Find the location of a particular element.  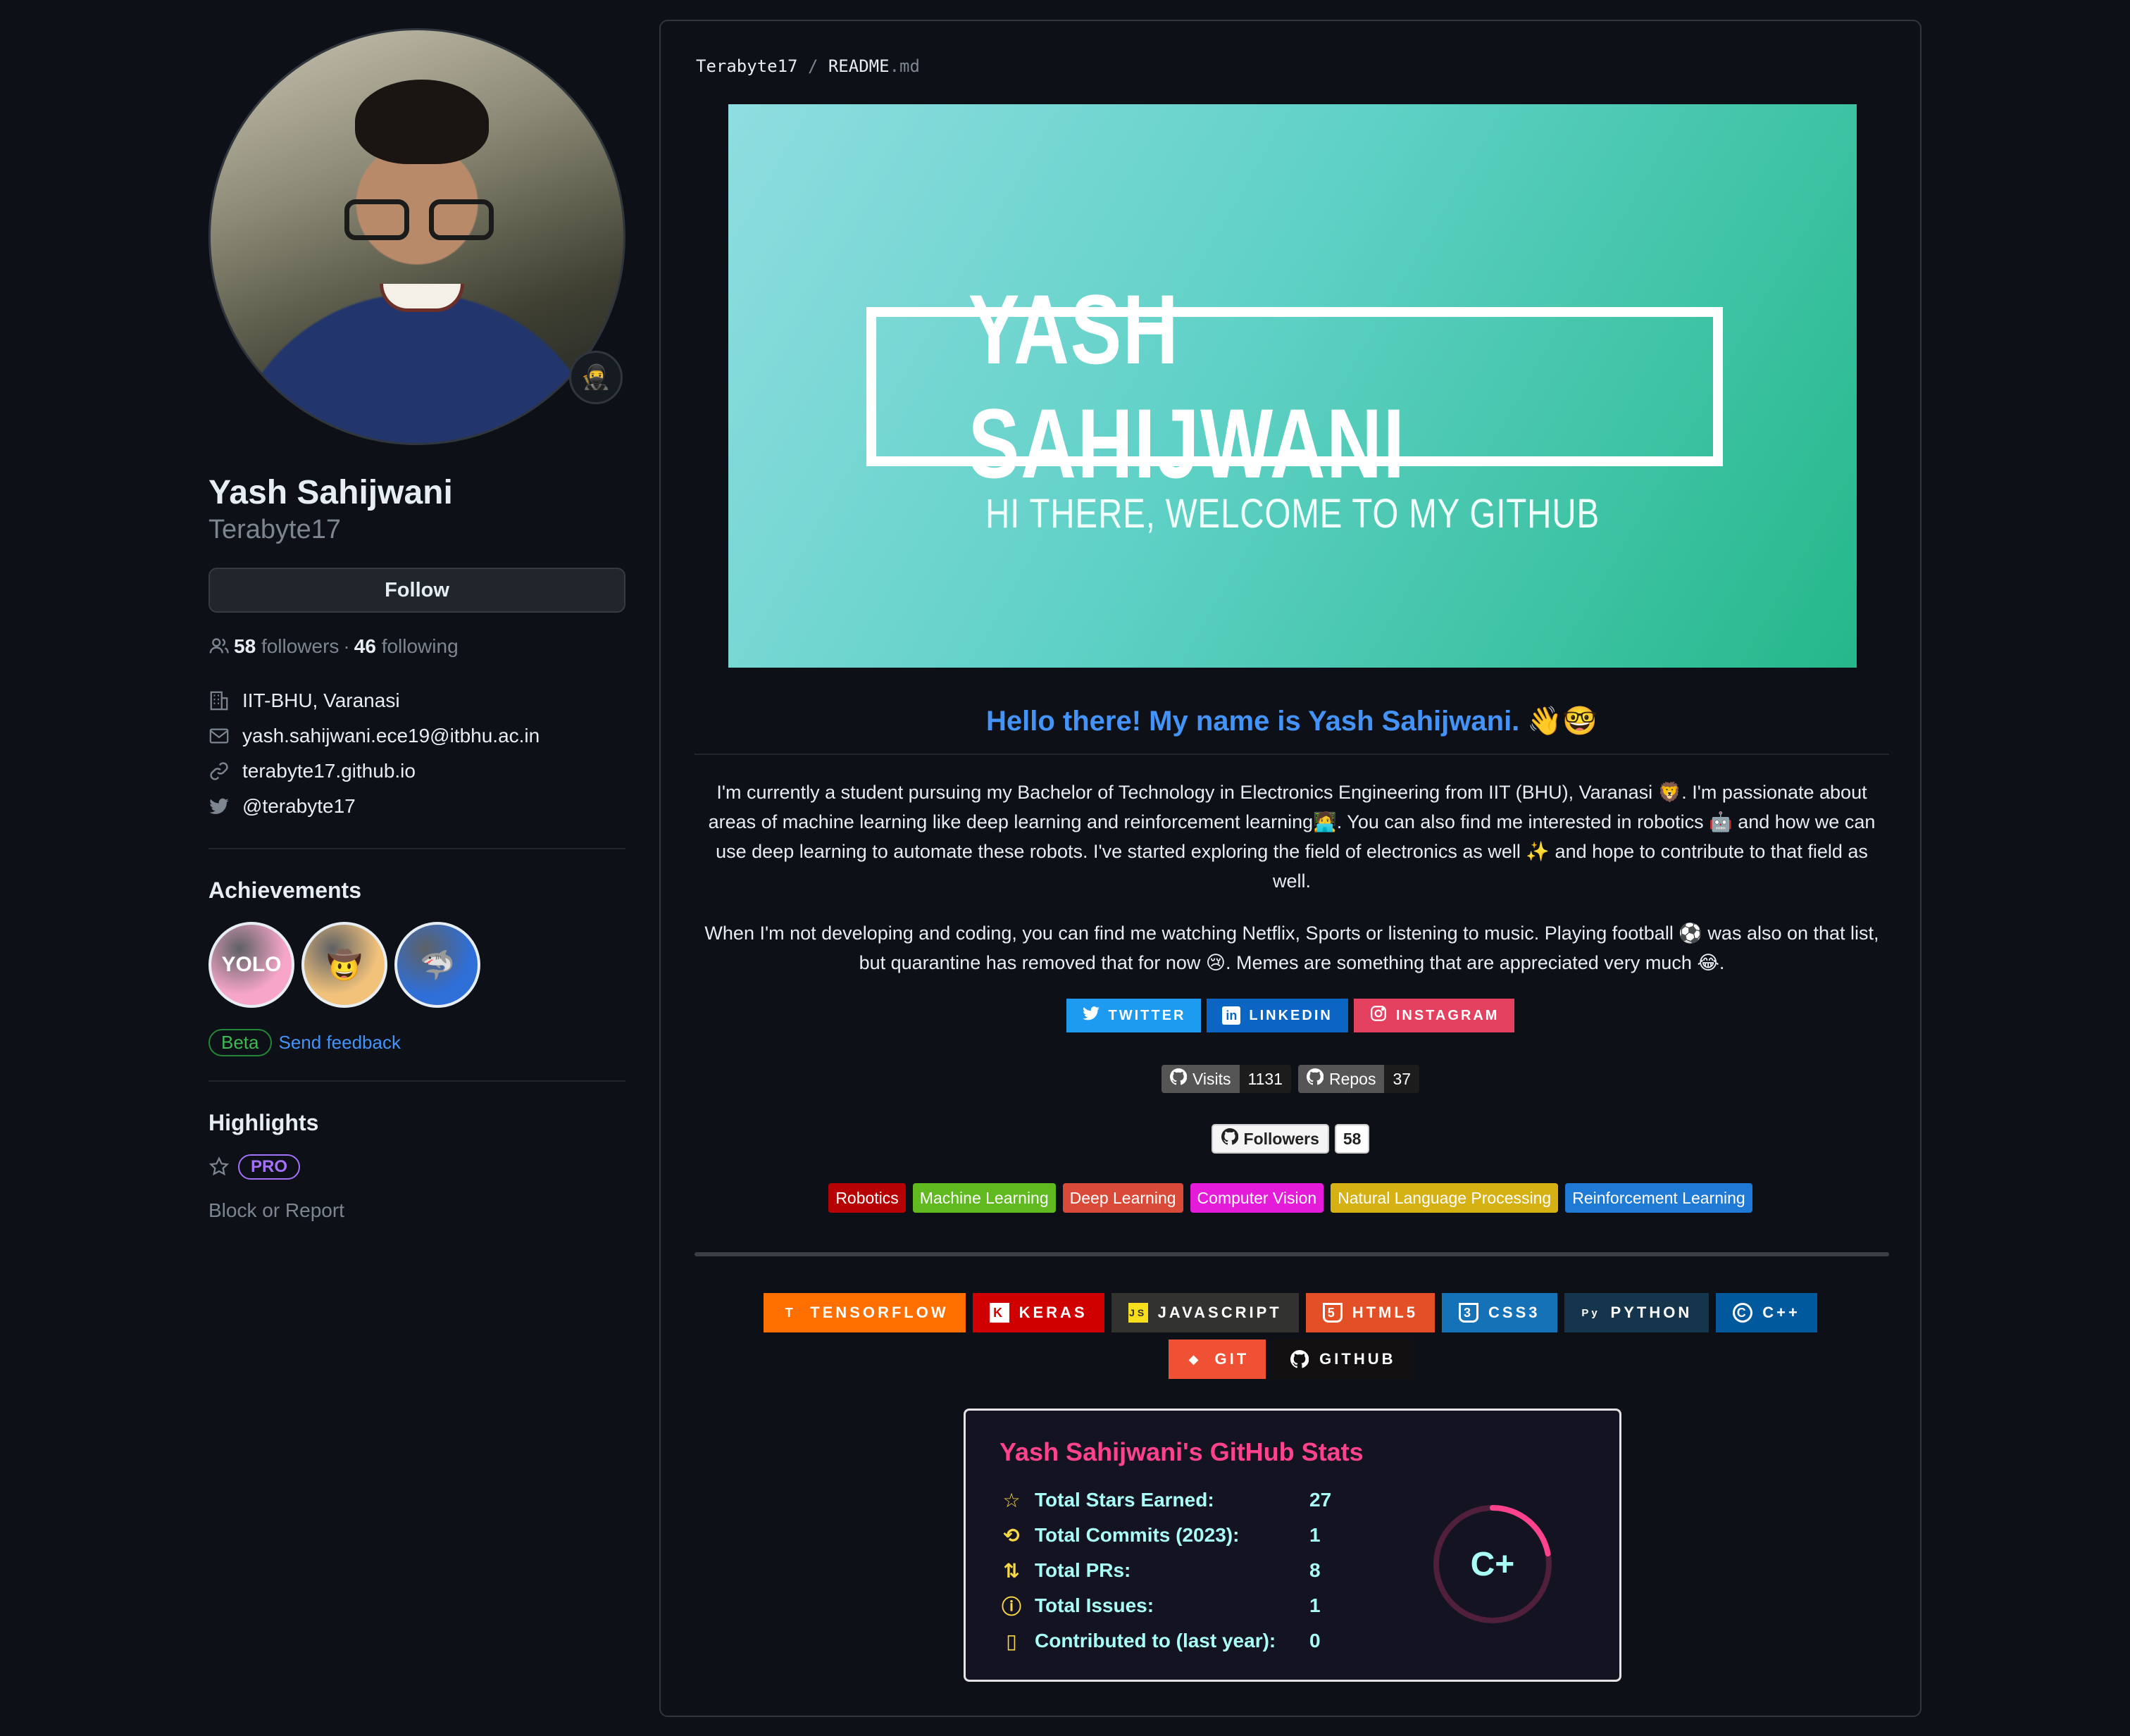

people-icon is located at coordinates (219, 646).